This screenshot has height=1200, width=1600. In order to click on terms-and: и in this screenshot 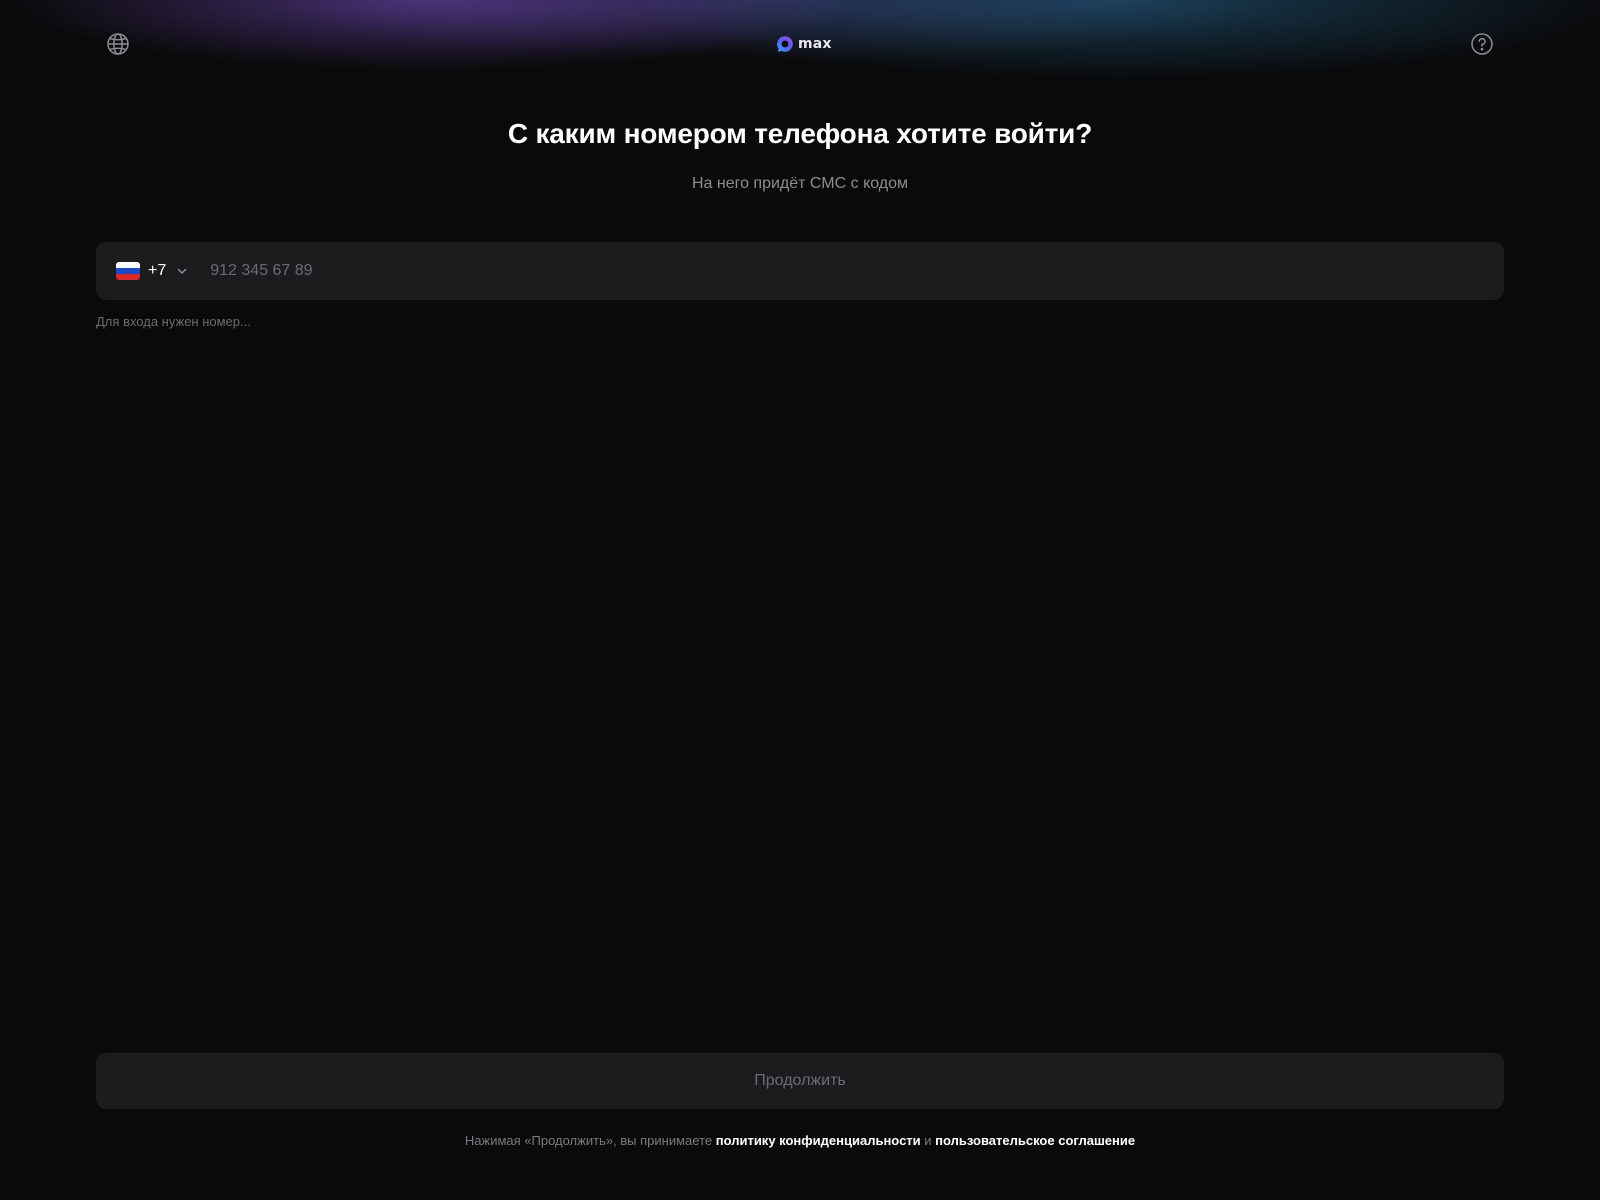, I will do `click(928, 1140)`.